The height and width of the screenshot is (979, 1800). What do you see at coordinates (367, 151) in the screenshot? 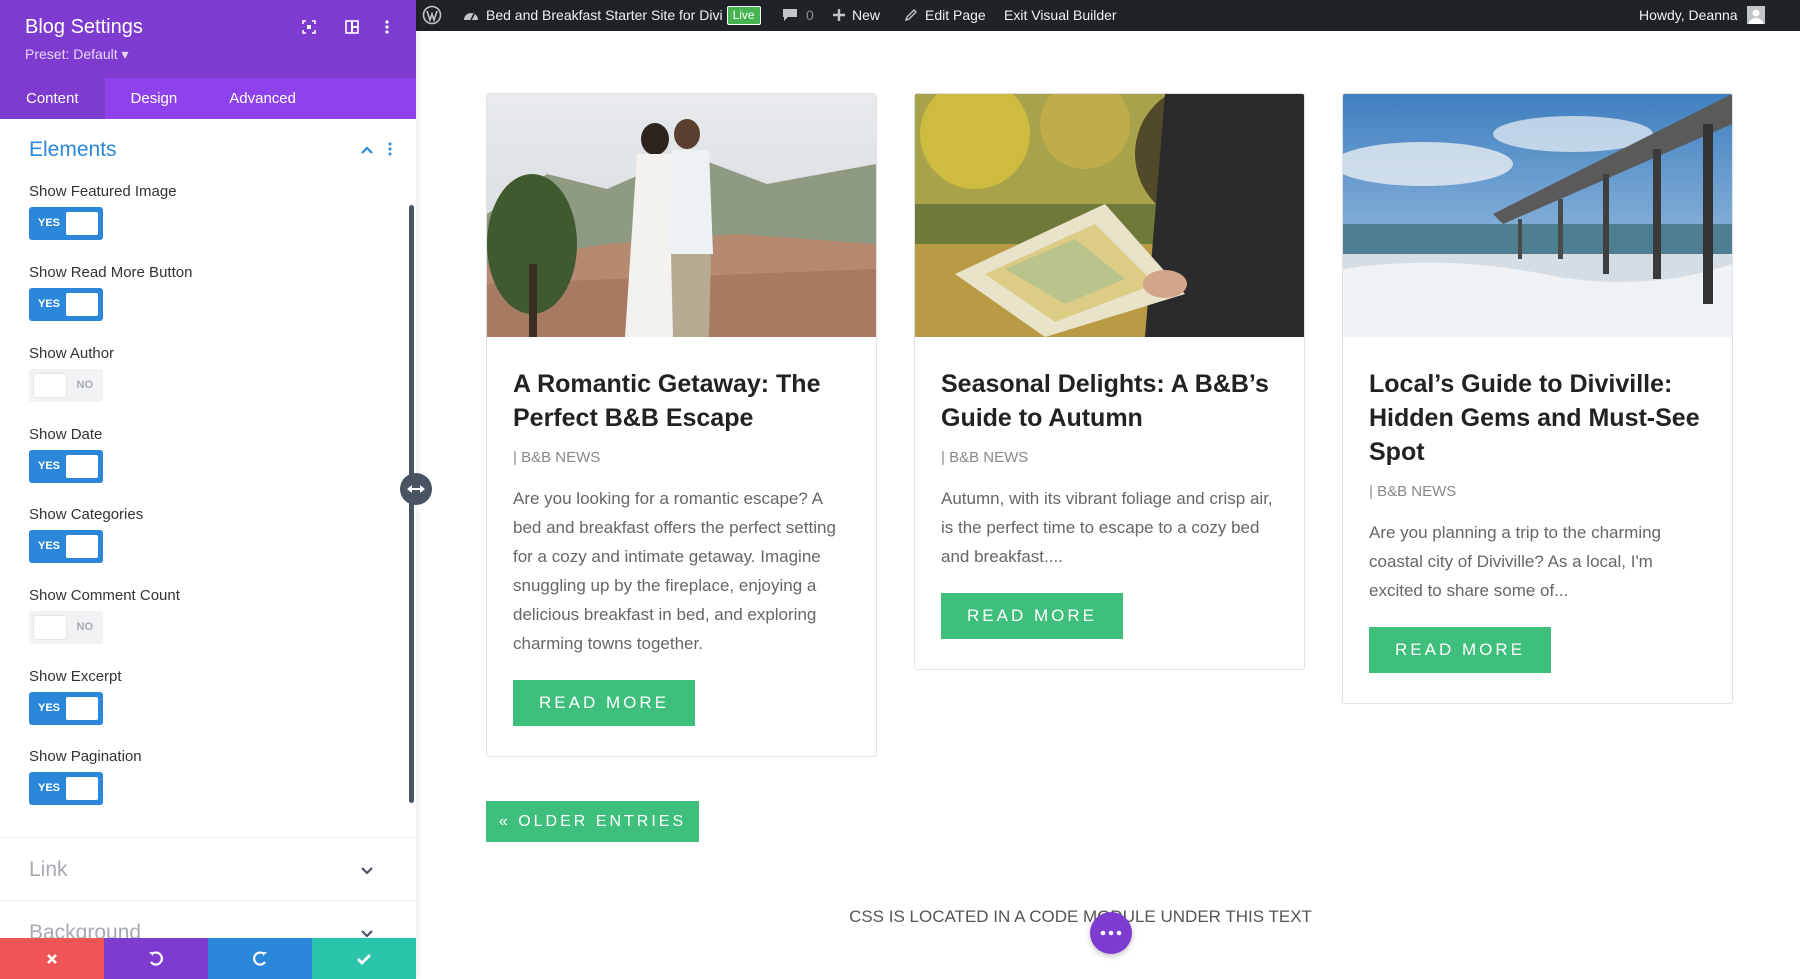
I see `chevron-up-icon` at bounding box center [367, 151].